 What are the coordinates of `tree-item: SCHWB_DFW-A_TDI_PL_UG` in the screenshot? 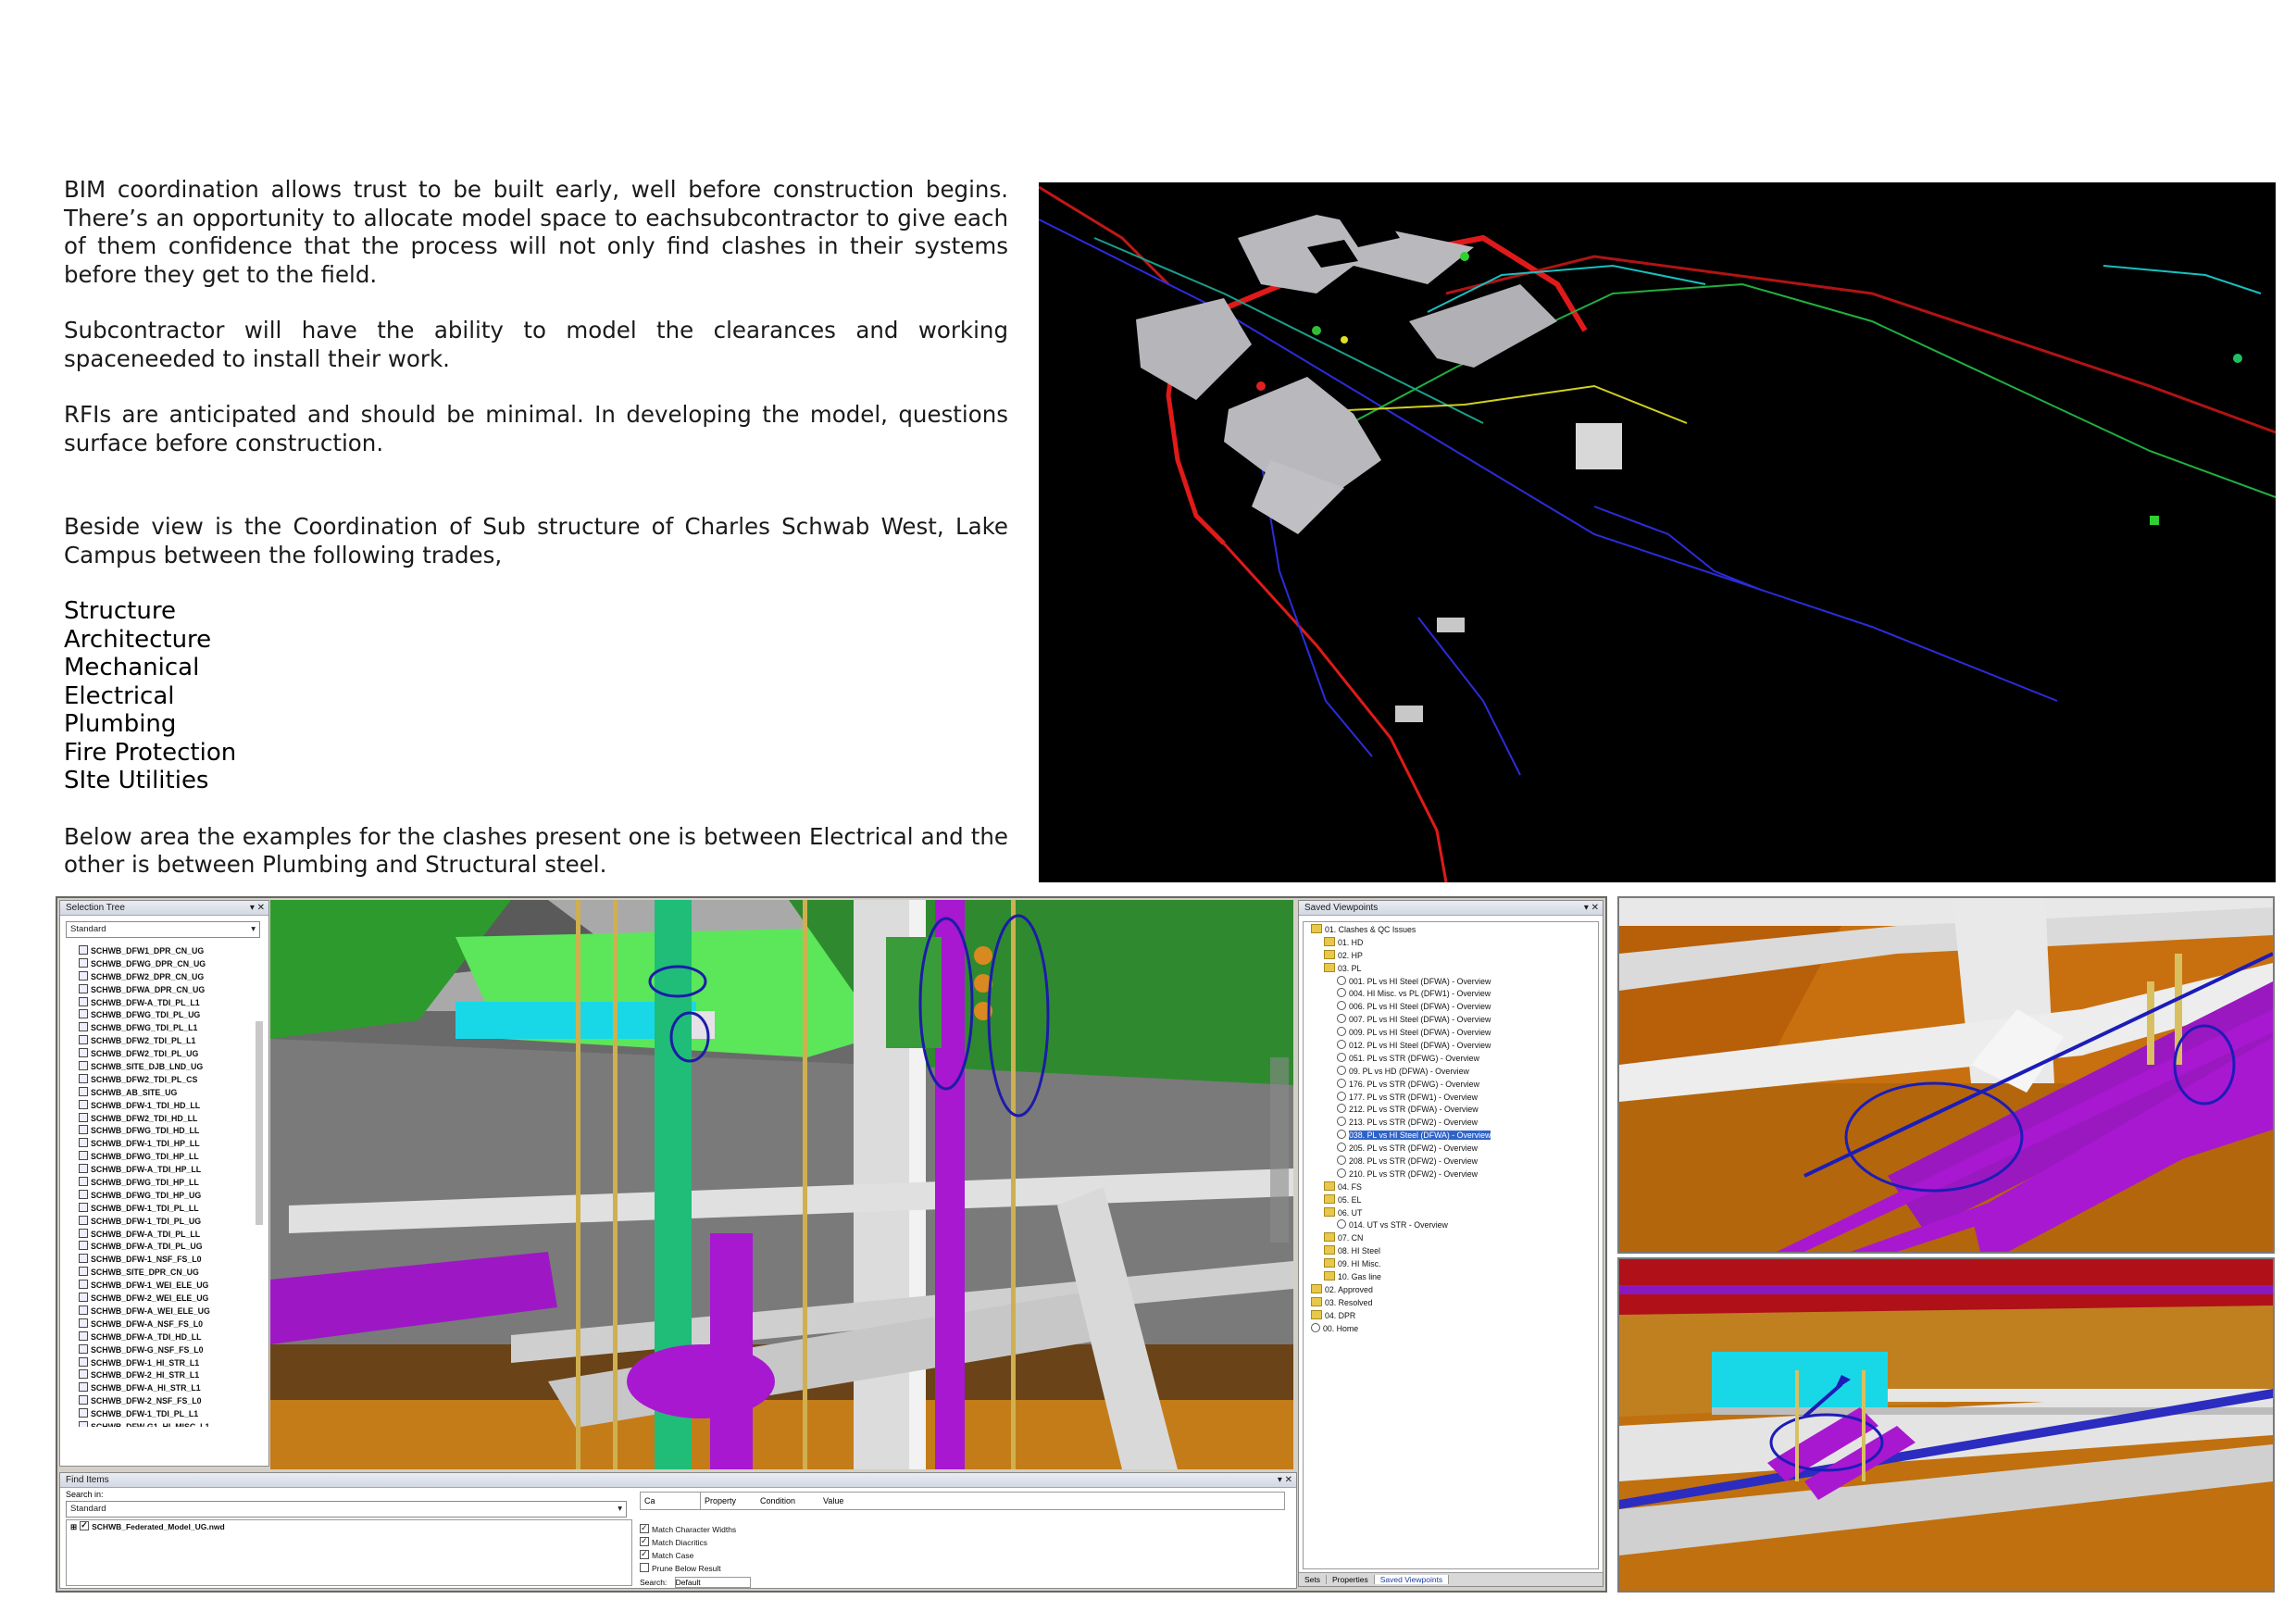 It's located at (154, 1247).